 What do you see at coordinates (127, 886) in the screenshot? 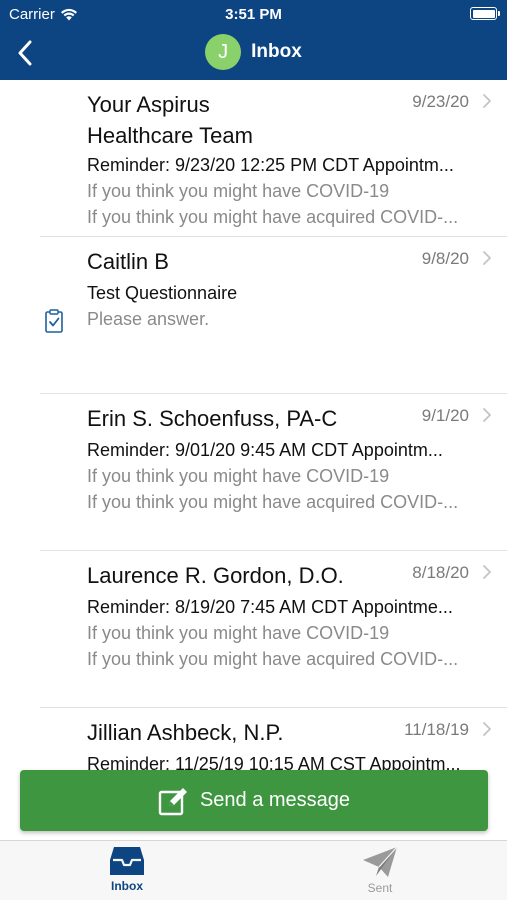
I see `tab-inbox-label: Inbox` at bounding box center [127, 886].